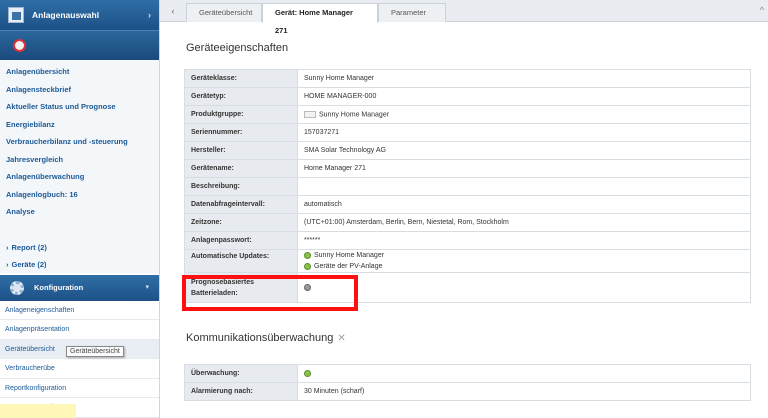  I want to click on row-label: Geräteklasse:, so click(241, 78).